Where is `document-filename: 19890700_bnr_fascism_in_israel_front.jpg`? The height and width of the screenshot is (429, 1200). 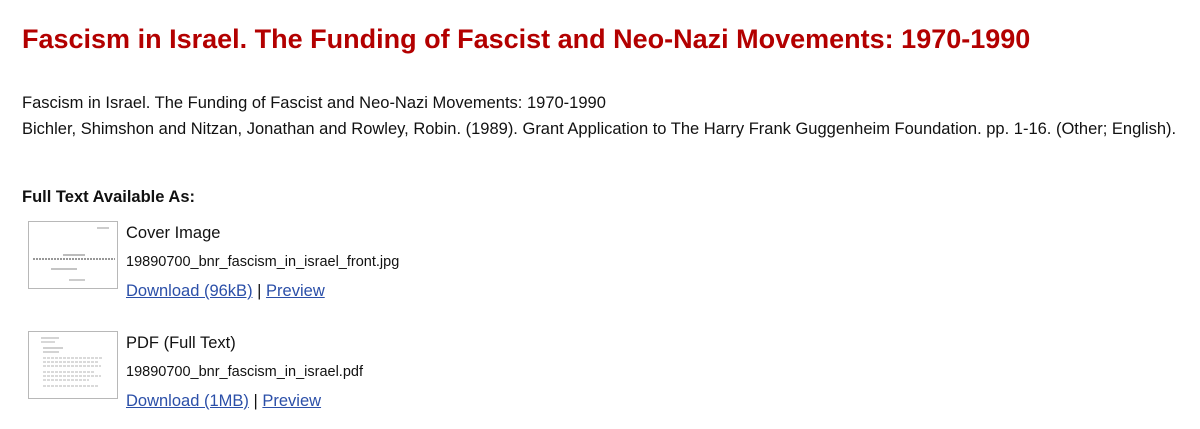 document-filename: 19890700_bnr_fascism_in_israel_front.jpg is located at coordinates (263, 262).